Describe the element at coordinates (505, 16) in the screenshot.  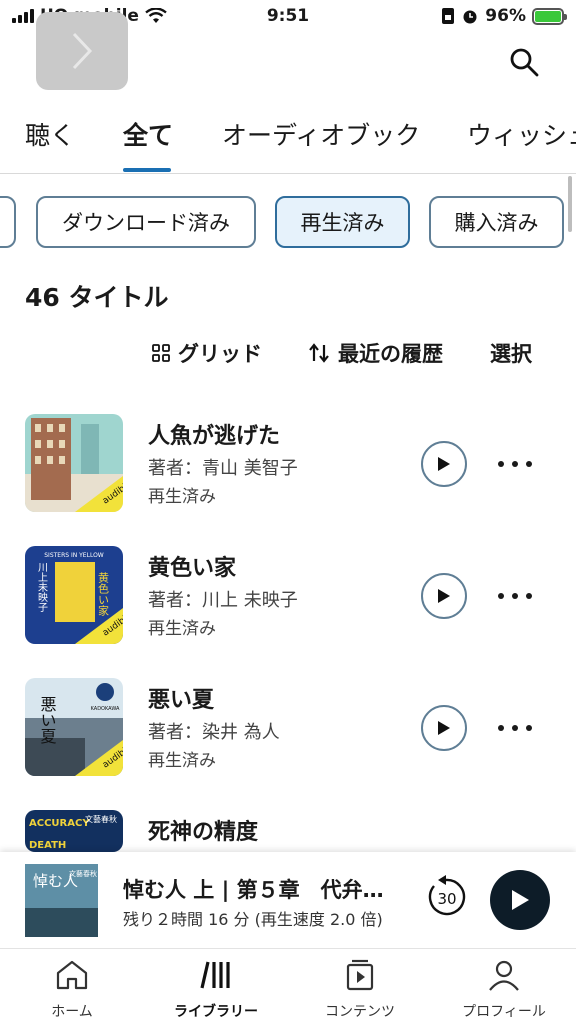
I see `battery-percent: 96%` at that location.